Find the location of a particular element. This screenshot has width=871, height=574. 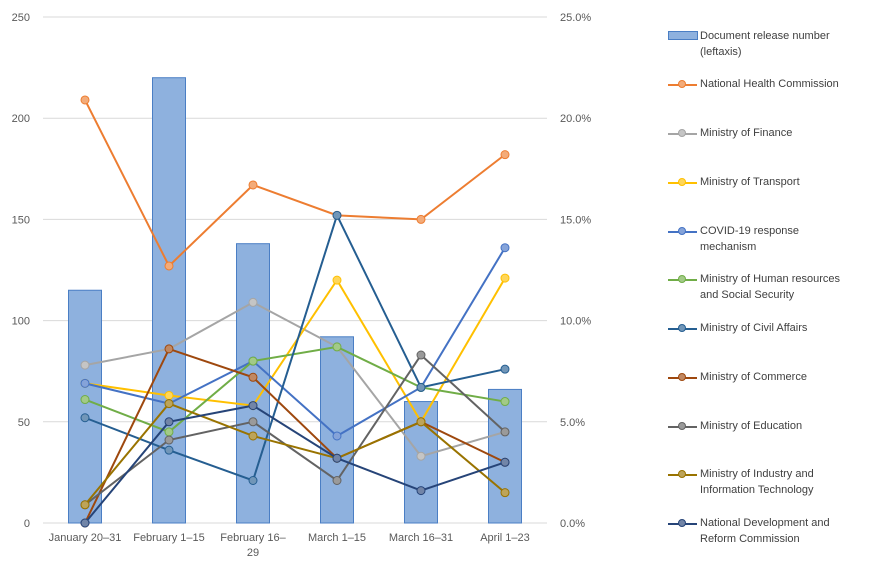

legend-label: Ministry of Education is located at coordinates (751, 426).